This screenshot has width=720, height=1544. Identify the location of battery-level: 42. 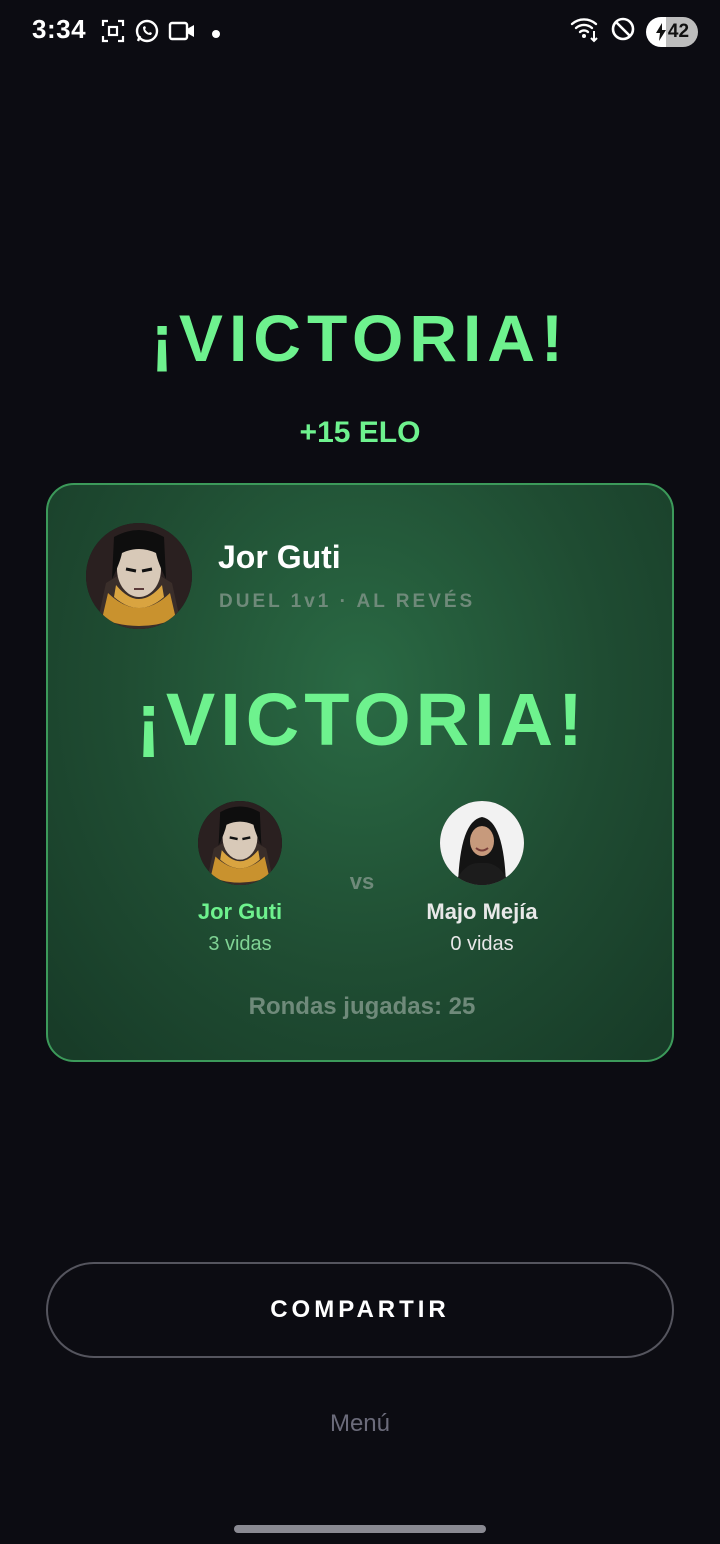
(678, 31).